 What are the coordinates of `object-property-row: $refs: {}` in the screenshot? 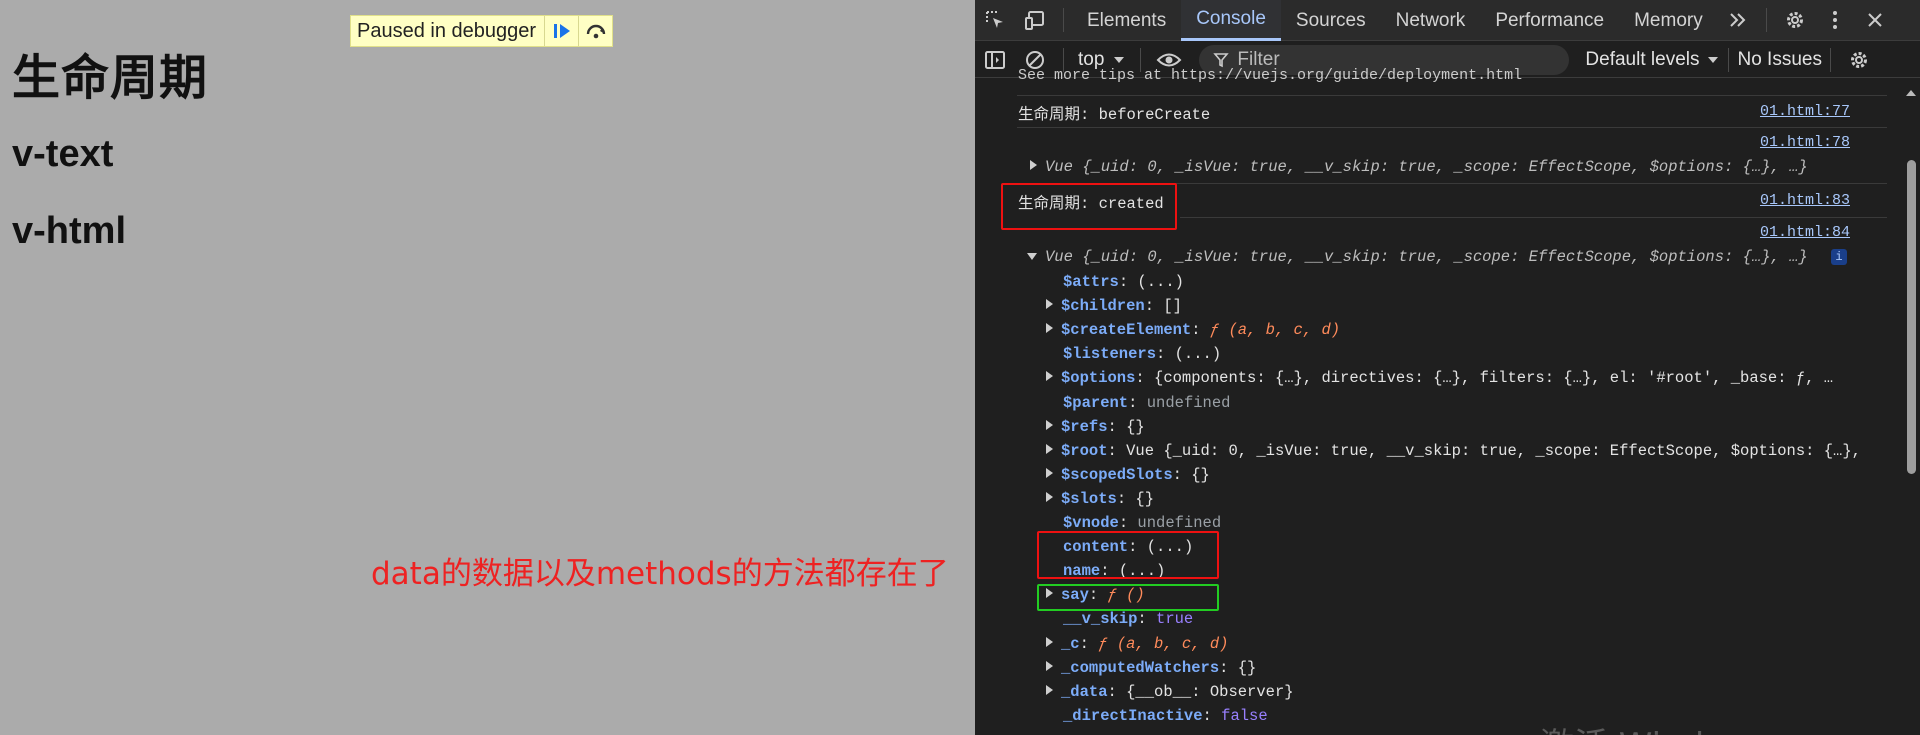 It's located at (1095, 427).